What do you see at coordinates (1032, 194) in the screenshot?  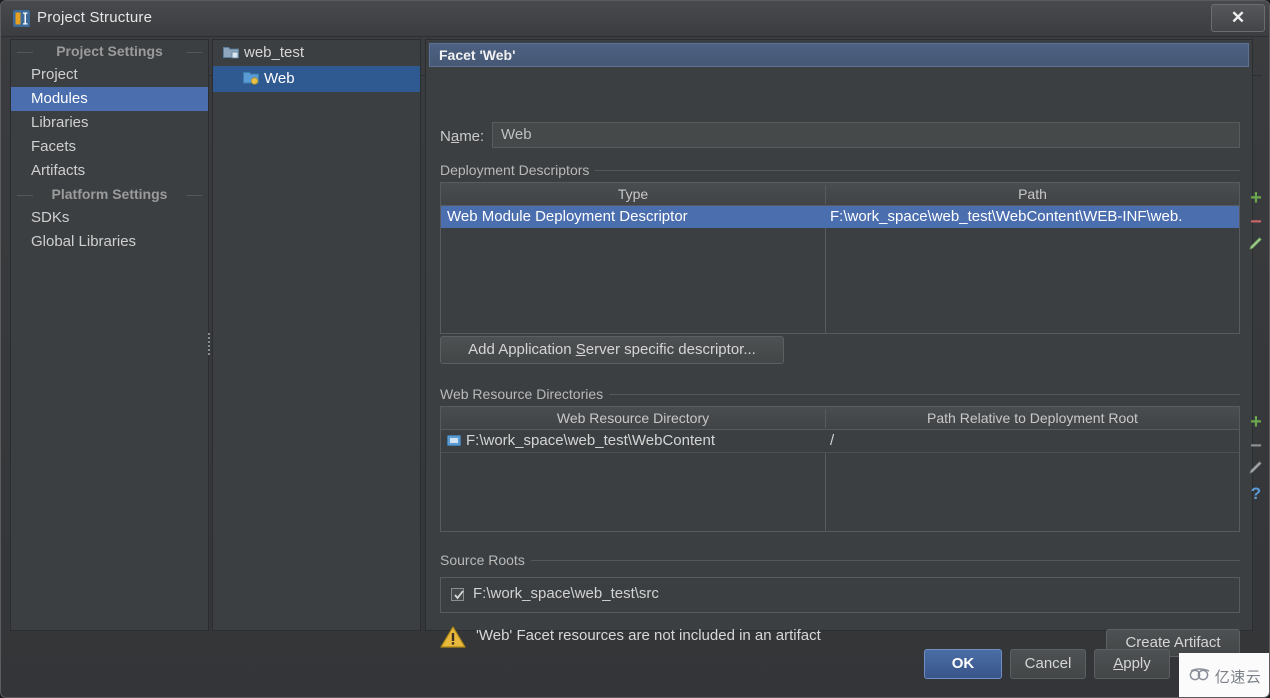 I see `column-header-path: Path` at bounding box center [1032, 194].